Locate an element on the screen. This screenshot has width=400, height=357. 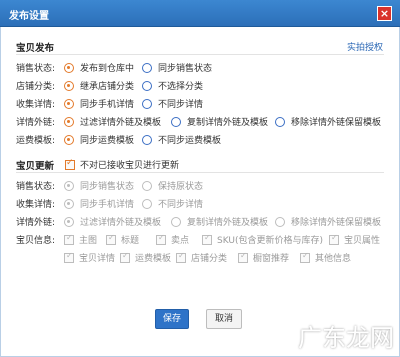
radio-copy-links: 复制详情外链及模板 is located at coordinates (219, 121).